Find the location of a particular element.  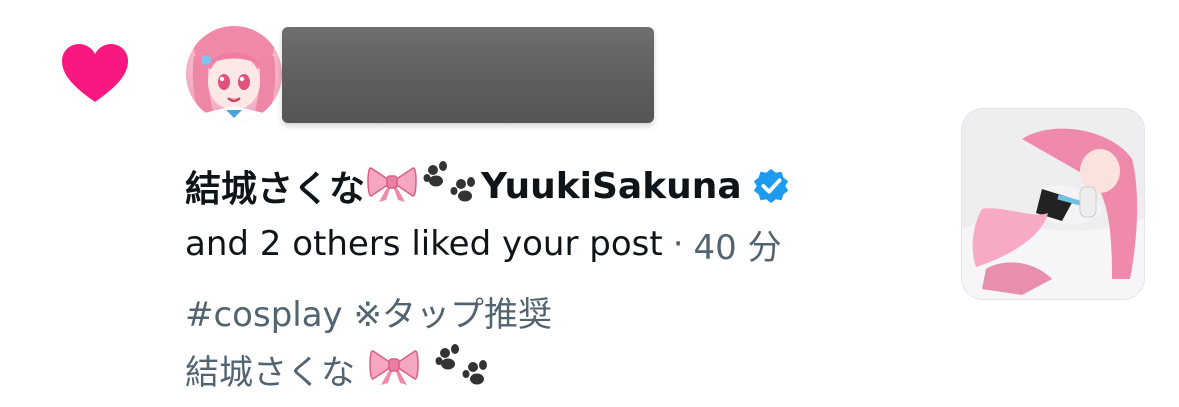

post-preview-text-1: #cosplay ※タップ推奨 is located at coordinates (368, 314).